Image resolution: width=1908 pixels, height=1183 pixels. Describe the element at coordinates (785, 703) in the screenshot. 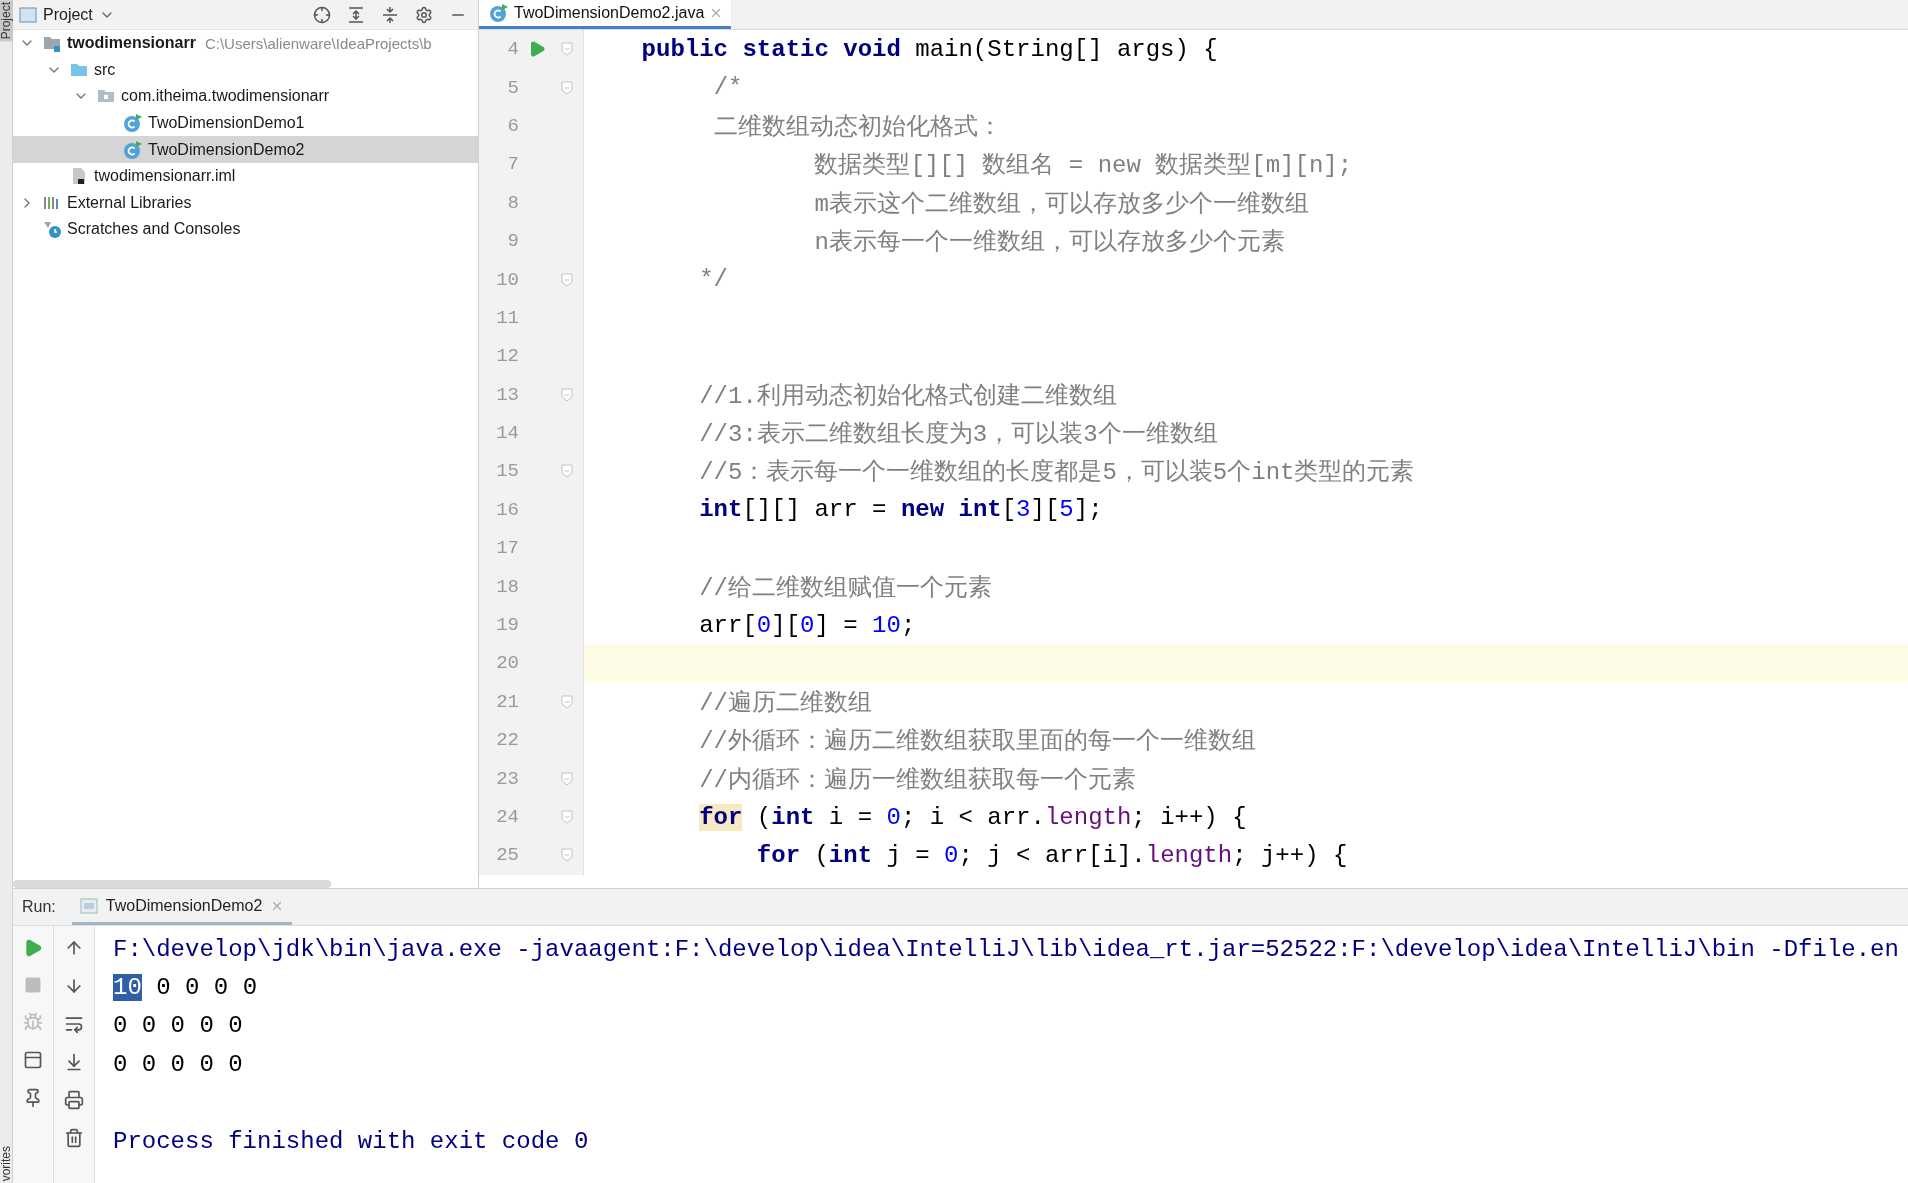

I see `code-line: //遍历二维数组` at that location.